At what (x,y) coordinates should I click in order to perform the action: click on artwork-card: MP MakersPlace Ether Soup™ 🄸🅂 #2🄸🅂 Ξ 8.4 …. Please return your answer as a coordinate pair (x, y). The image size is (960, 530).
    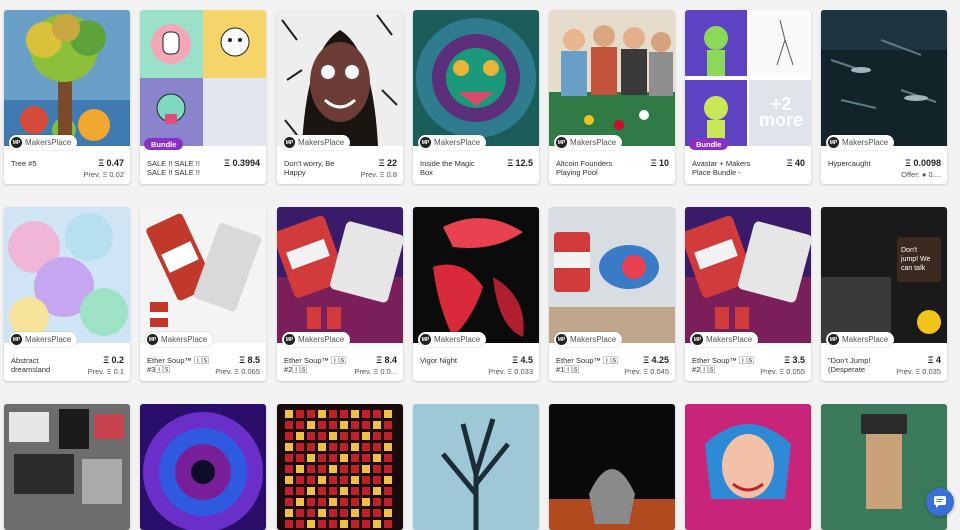
    Looking at the image, I should click on (340, 294).